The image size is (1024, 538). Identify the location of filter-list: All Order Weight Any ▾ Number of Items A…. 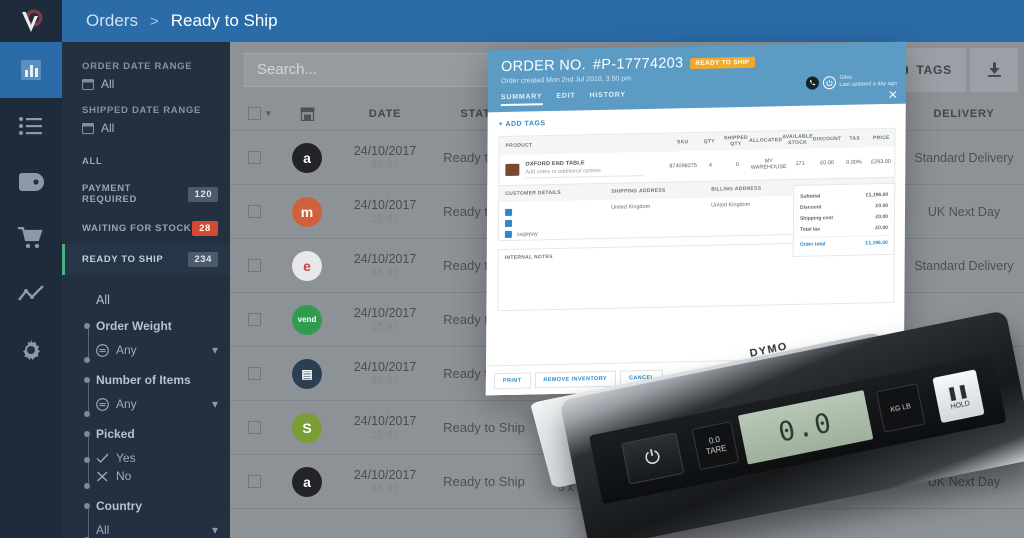
(146, 406).